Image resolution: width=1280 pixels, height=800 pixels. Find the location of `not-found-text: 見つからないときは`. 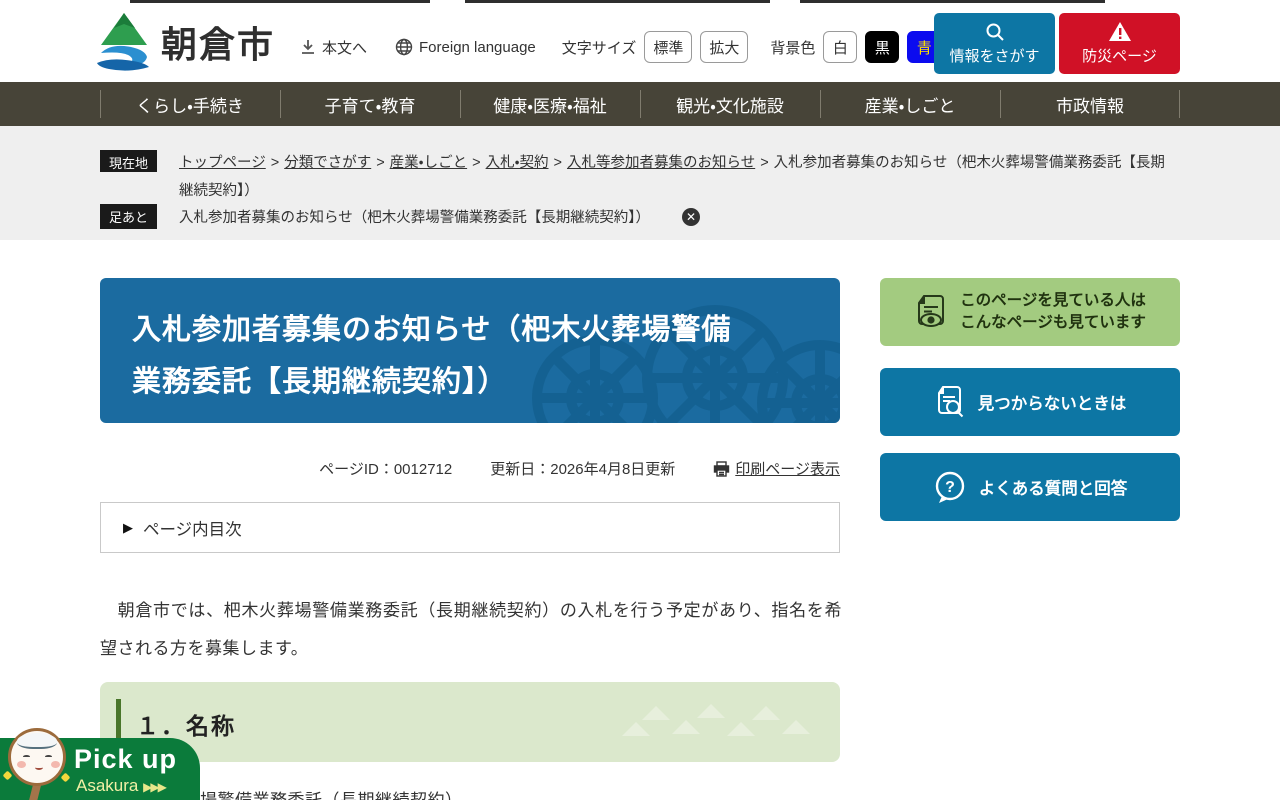

not-found-text: 見つからないときは is located at coordinates (1052, 404).